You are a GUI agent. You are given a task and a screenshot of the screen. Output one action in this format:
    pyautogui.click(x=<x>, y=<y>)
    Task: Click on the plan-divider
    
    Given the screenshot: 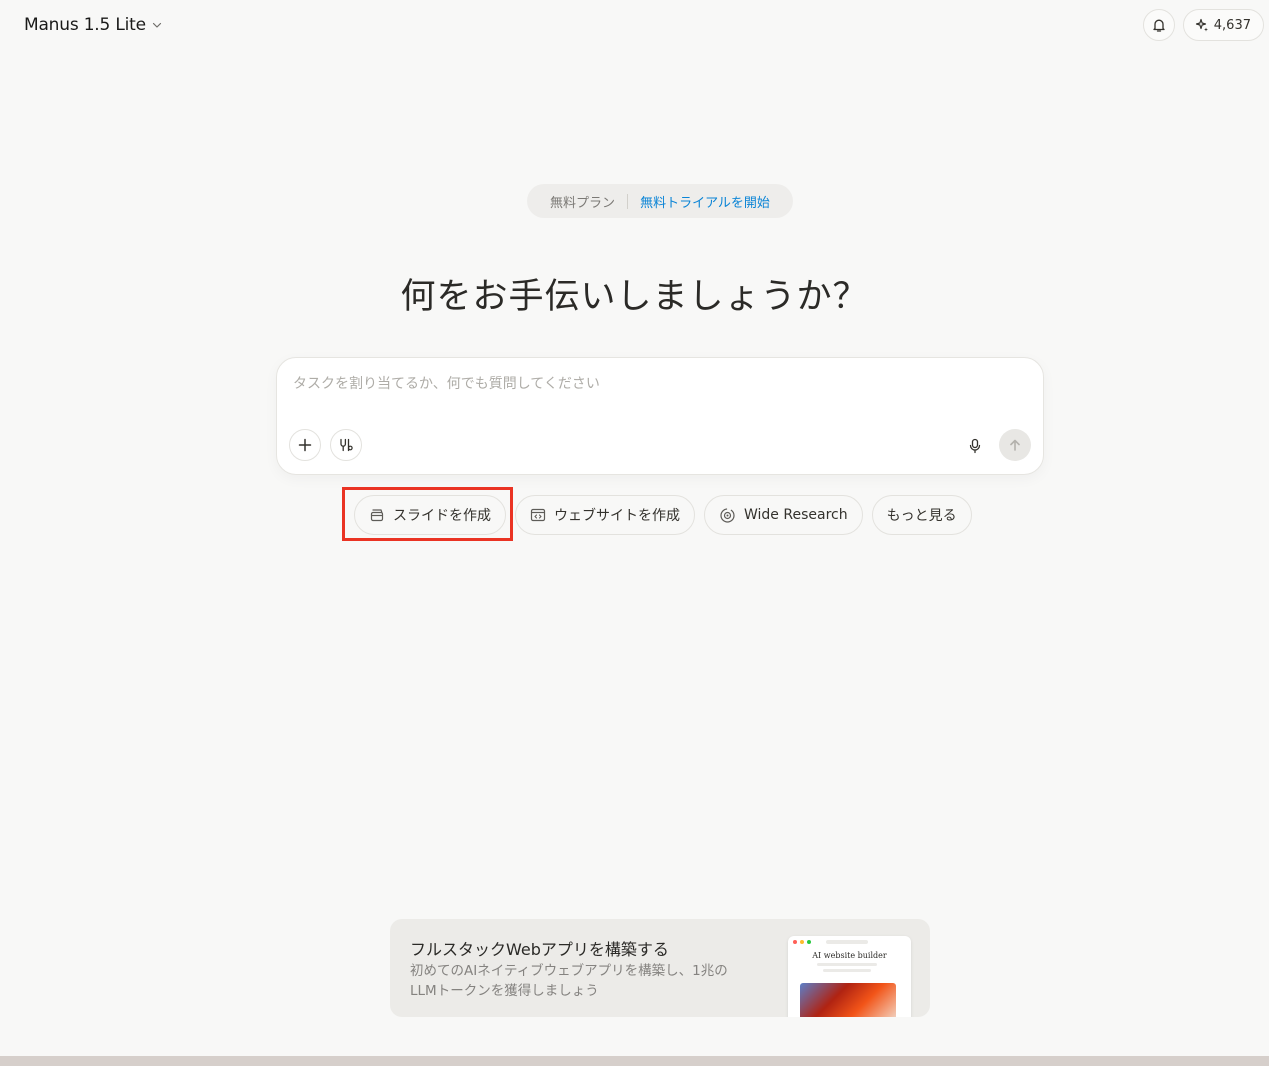 What is the action you would take?
    pyautogui.click(x=628, y=201)
    